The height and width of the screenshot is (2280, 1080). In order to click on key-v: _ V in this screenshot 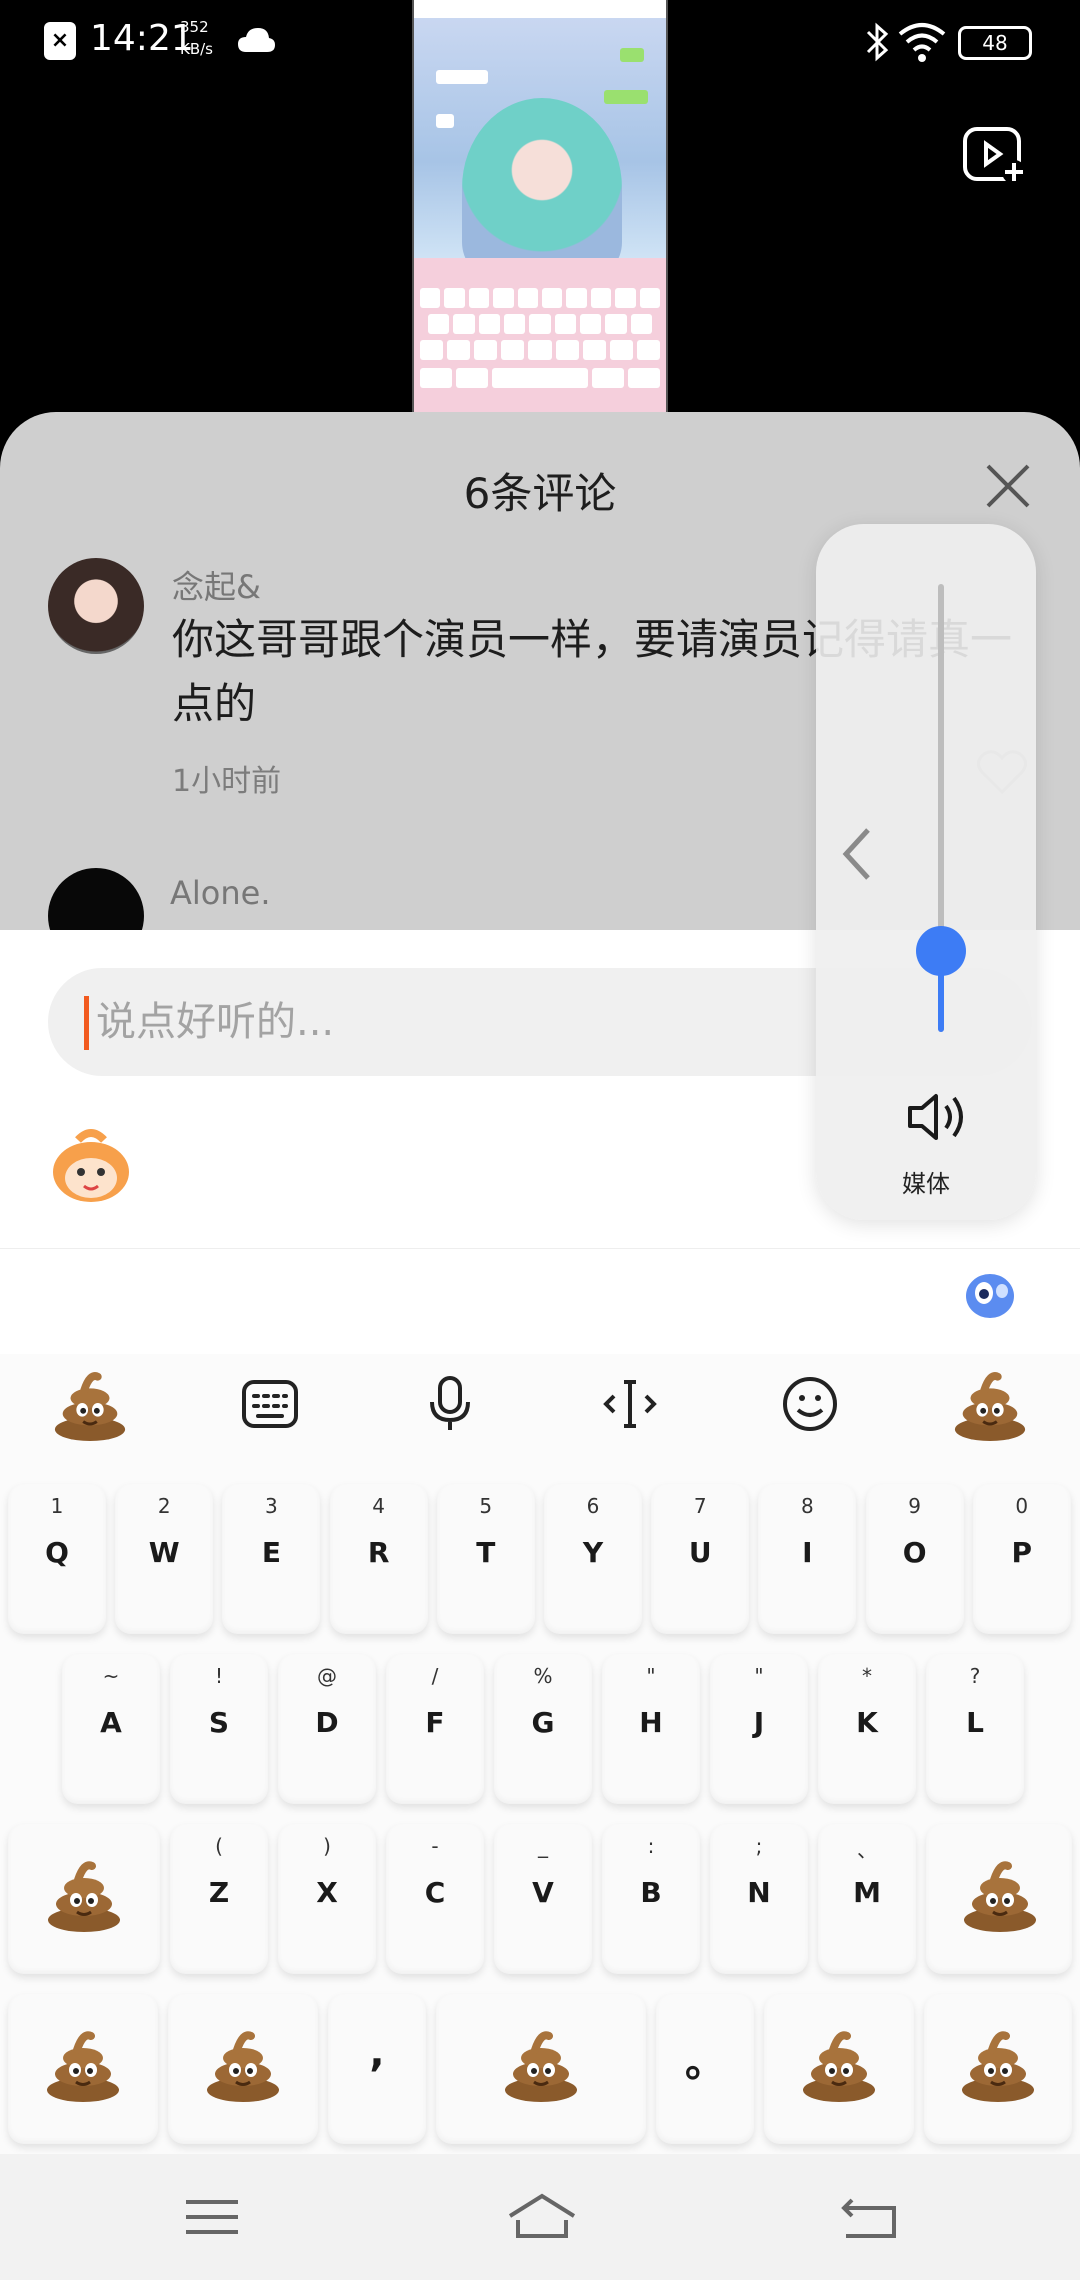, I will do `click(543, 1899)`.